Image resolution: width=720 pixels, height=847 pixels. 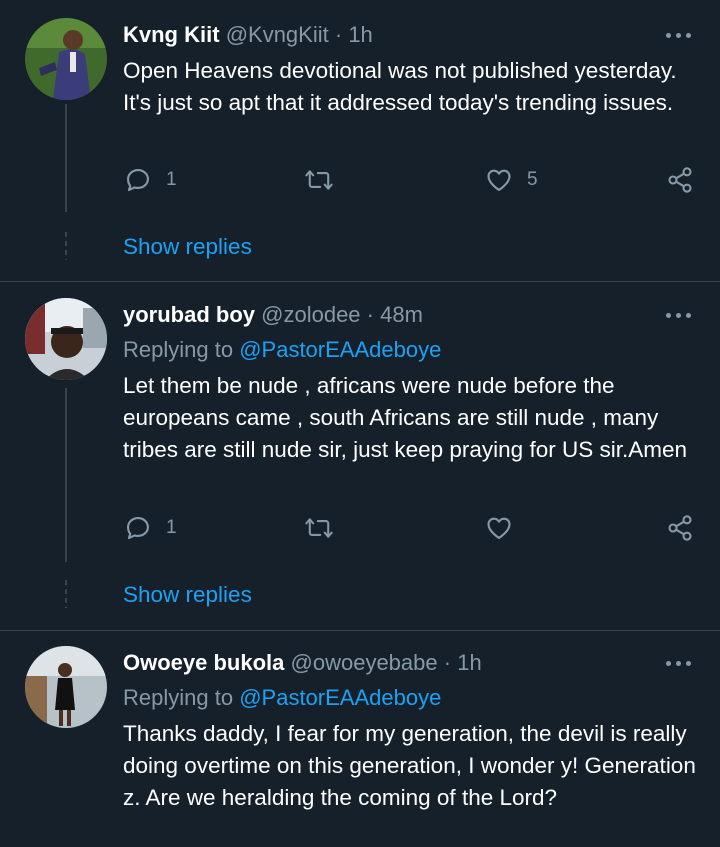 What do you see at coordinates (66, 339) in the screenshot?
I see `avatar-zolodee` at bounding box center [66, 339].